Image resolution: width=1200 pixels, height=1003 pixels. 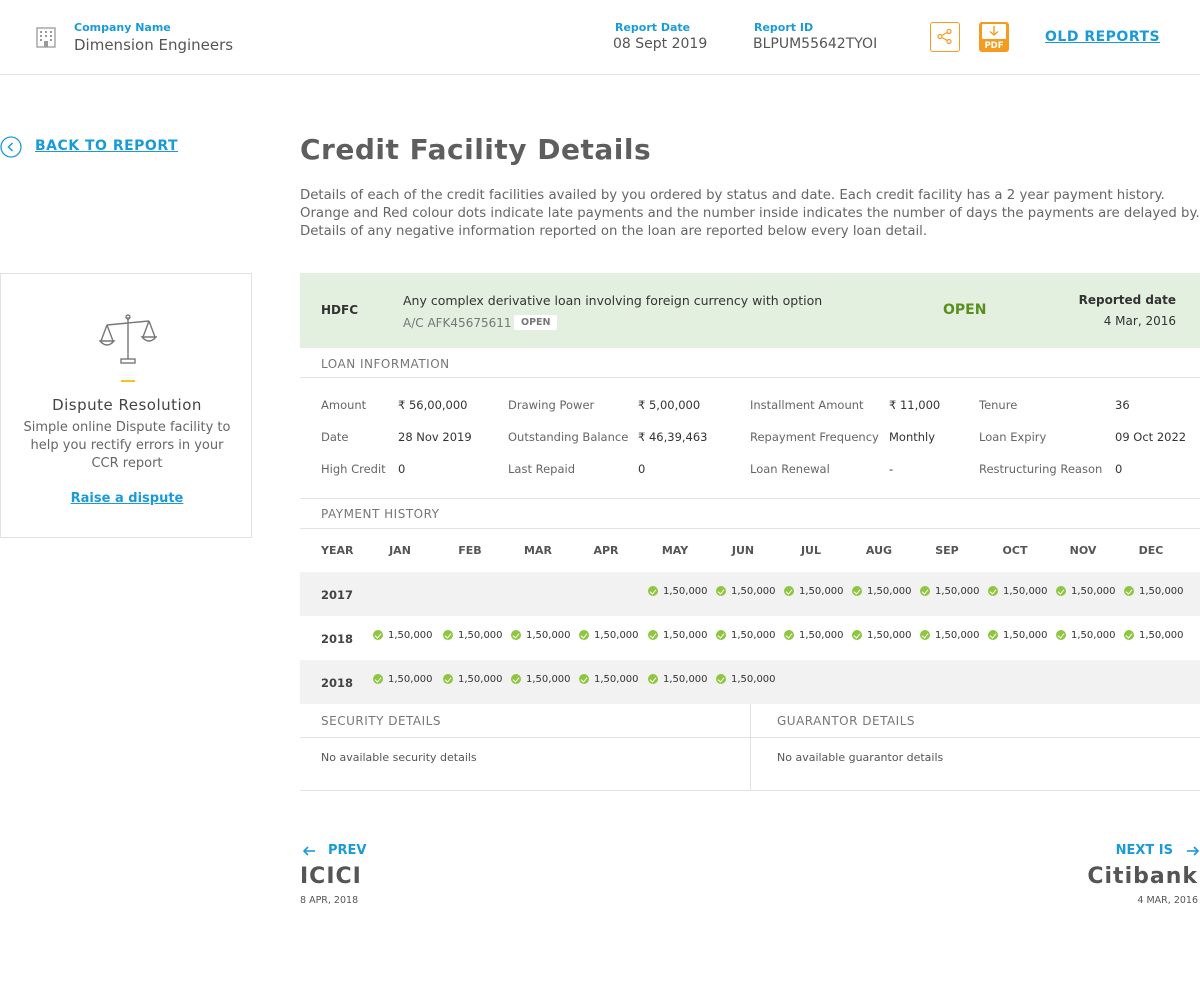 What do you see at coordinates (340, 310) in the screenshot?
I see `bank-name: HDFC` at bounding box center [340, 310].